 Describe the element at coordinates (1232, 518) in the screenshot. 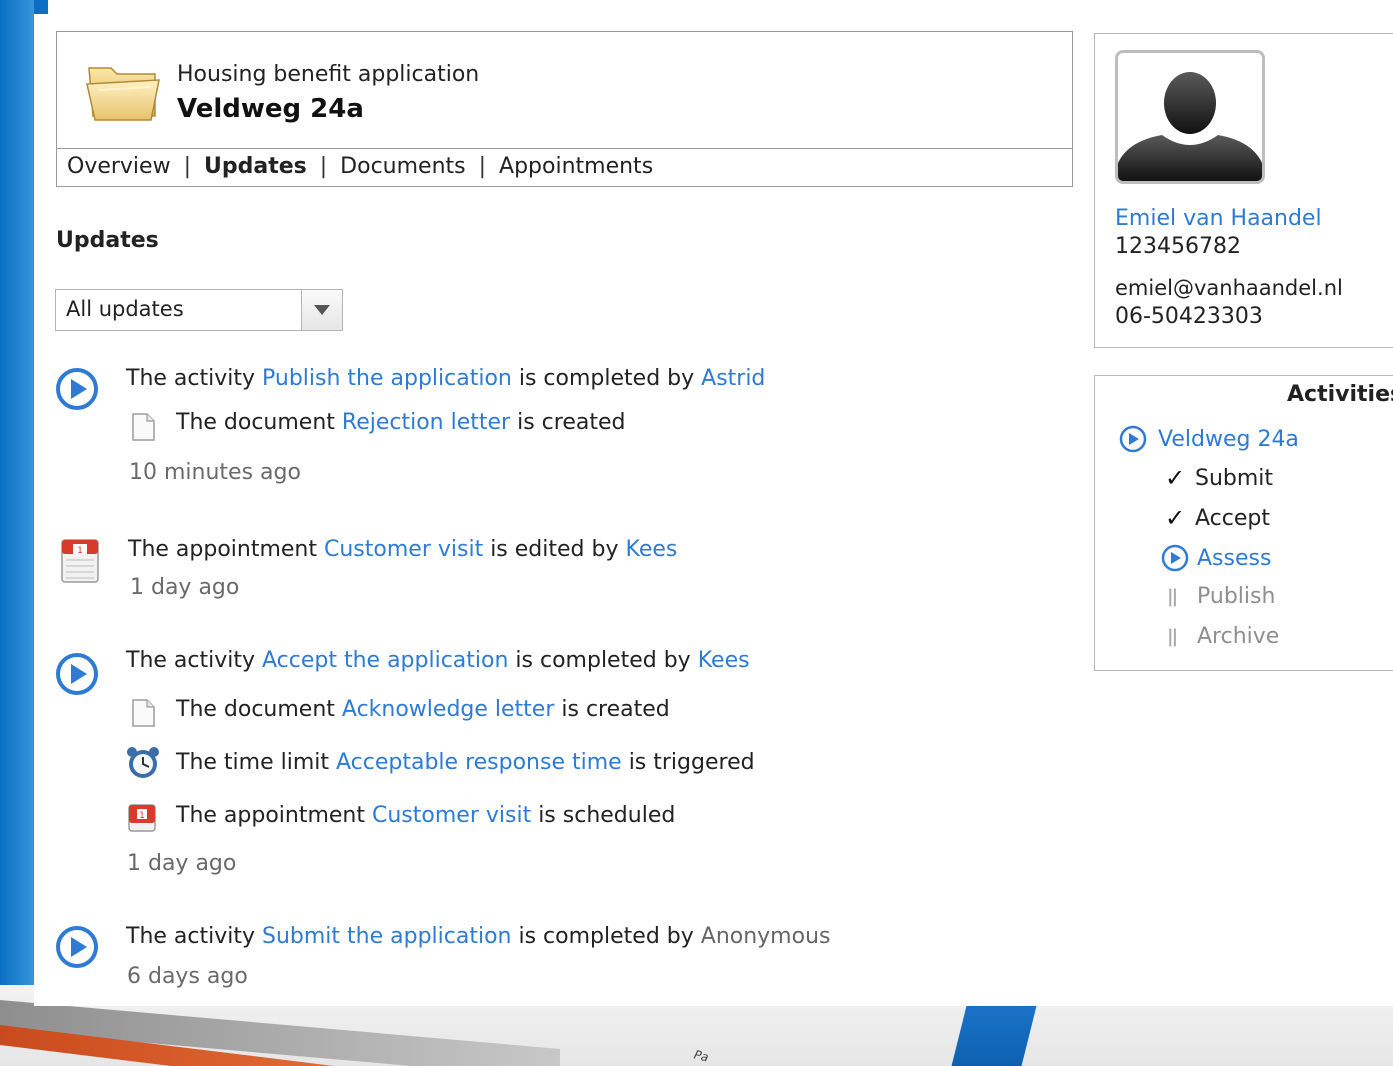

I see `activity-item-label: Accept` at that location.